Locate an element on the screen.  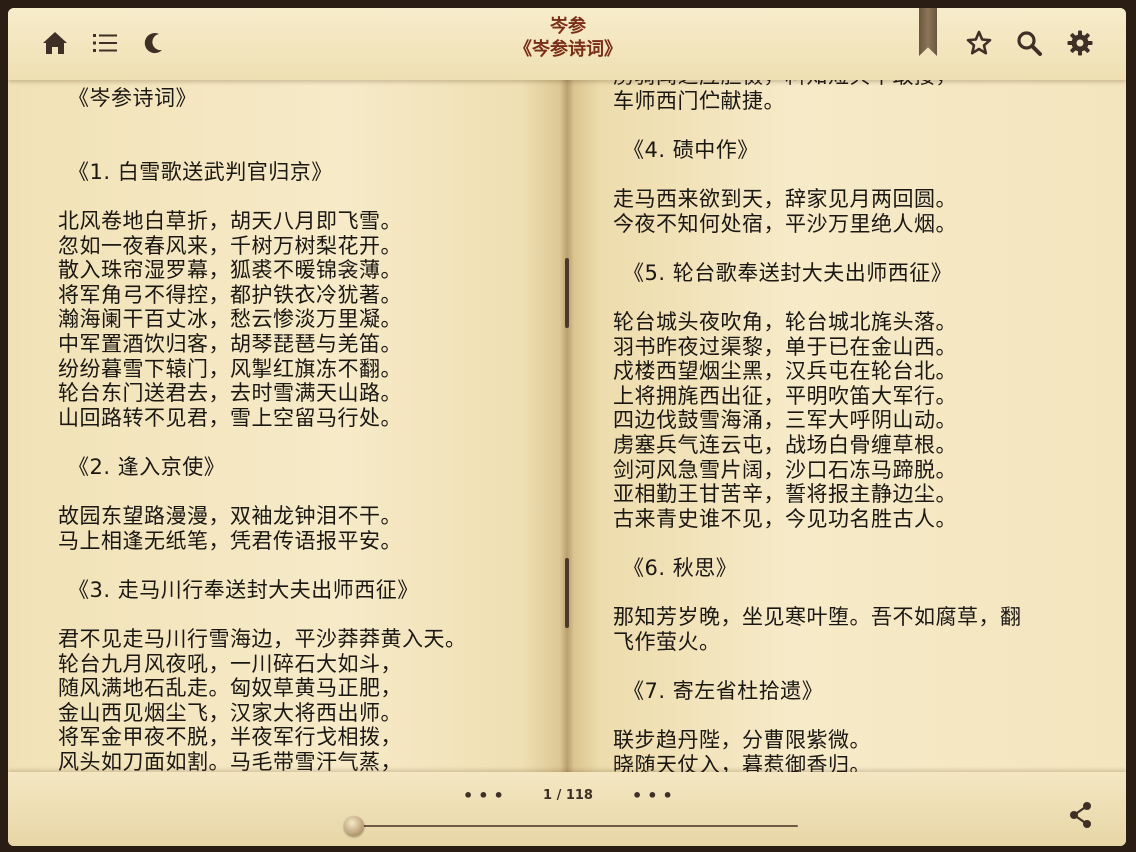
page-indicator: 1 / 118 is located at coordinates (568, 795).